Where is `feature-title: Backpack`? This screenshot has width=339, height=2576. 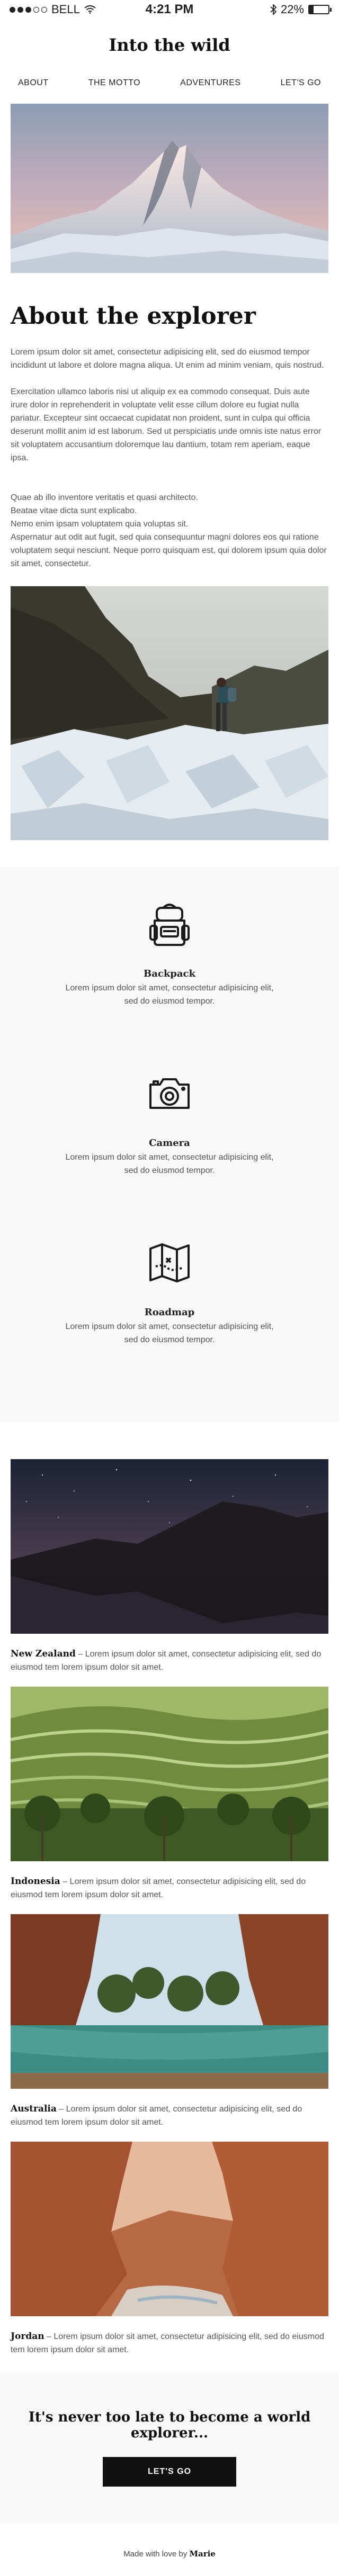
feature-title: Backpack is located at coordinates (169, 974).